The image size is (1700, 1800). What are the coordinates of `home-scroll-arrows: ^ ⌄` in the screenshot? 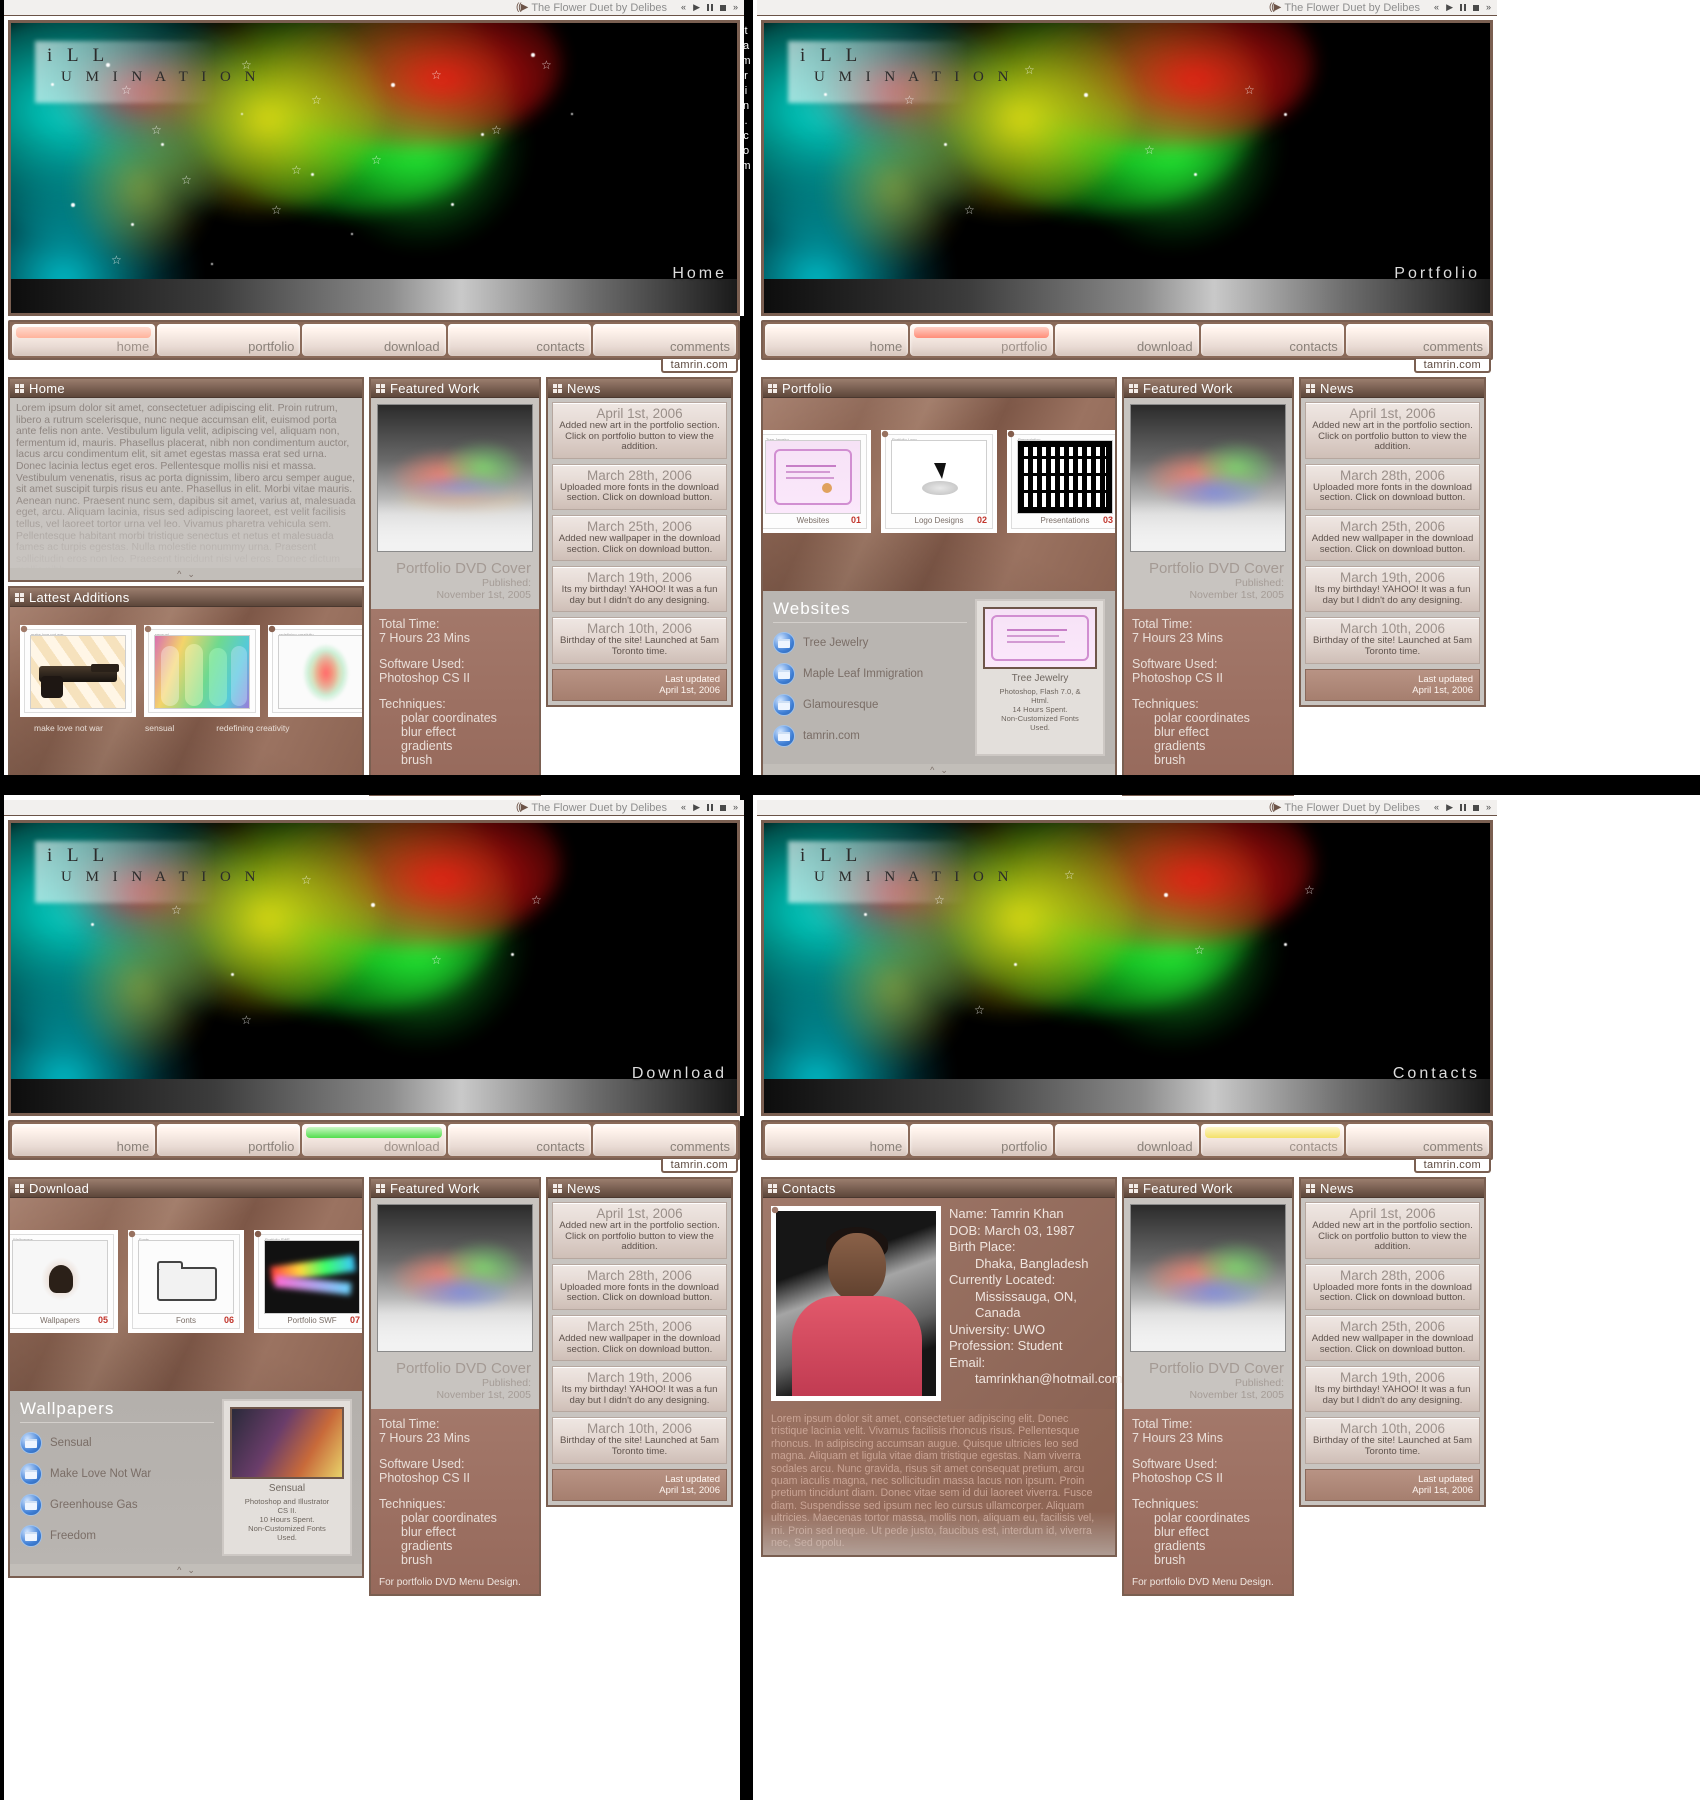 It's located at (186, 574).